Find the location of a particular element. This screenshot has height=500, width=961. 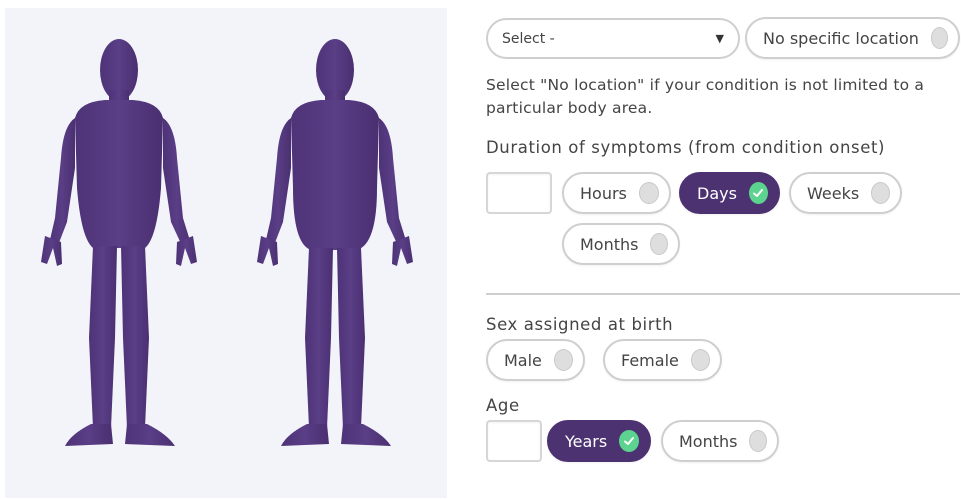

front-left-leg is located at coordinates (103, 337).